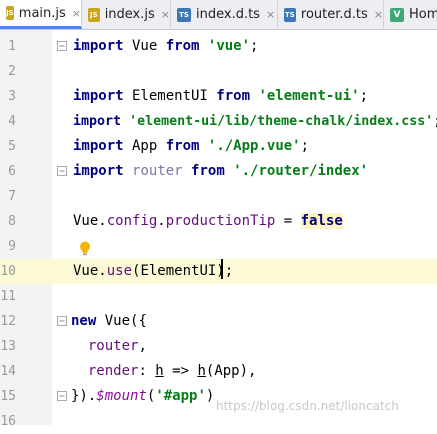 This screenshot has width=437, height=434. I want to click on line-number: 11, so click(8, 296).